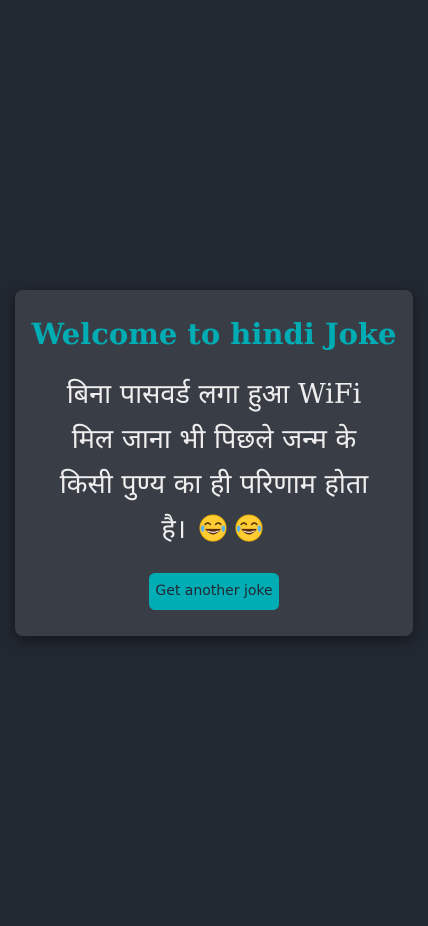  I want to click on page-title: Welcome to hindi Joke, so click(214, 334).